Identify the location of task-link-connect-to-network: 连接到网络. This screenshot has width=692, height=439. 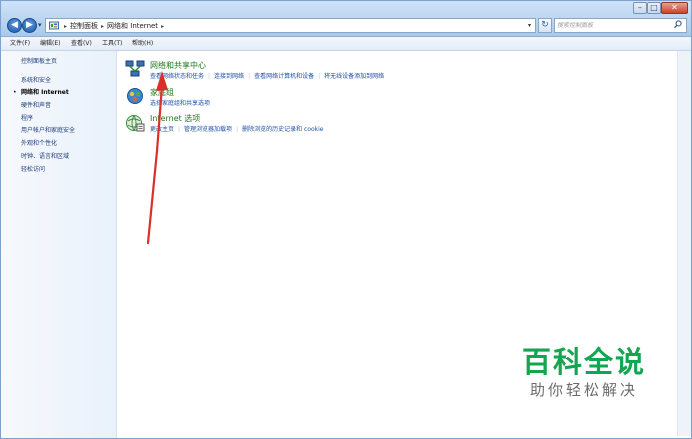
(229, 76).